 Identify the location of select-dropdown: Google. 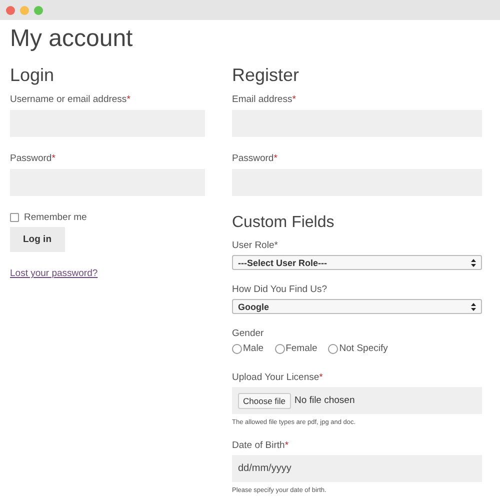
(357, 306).